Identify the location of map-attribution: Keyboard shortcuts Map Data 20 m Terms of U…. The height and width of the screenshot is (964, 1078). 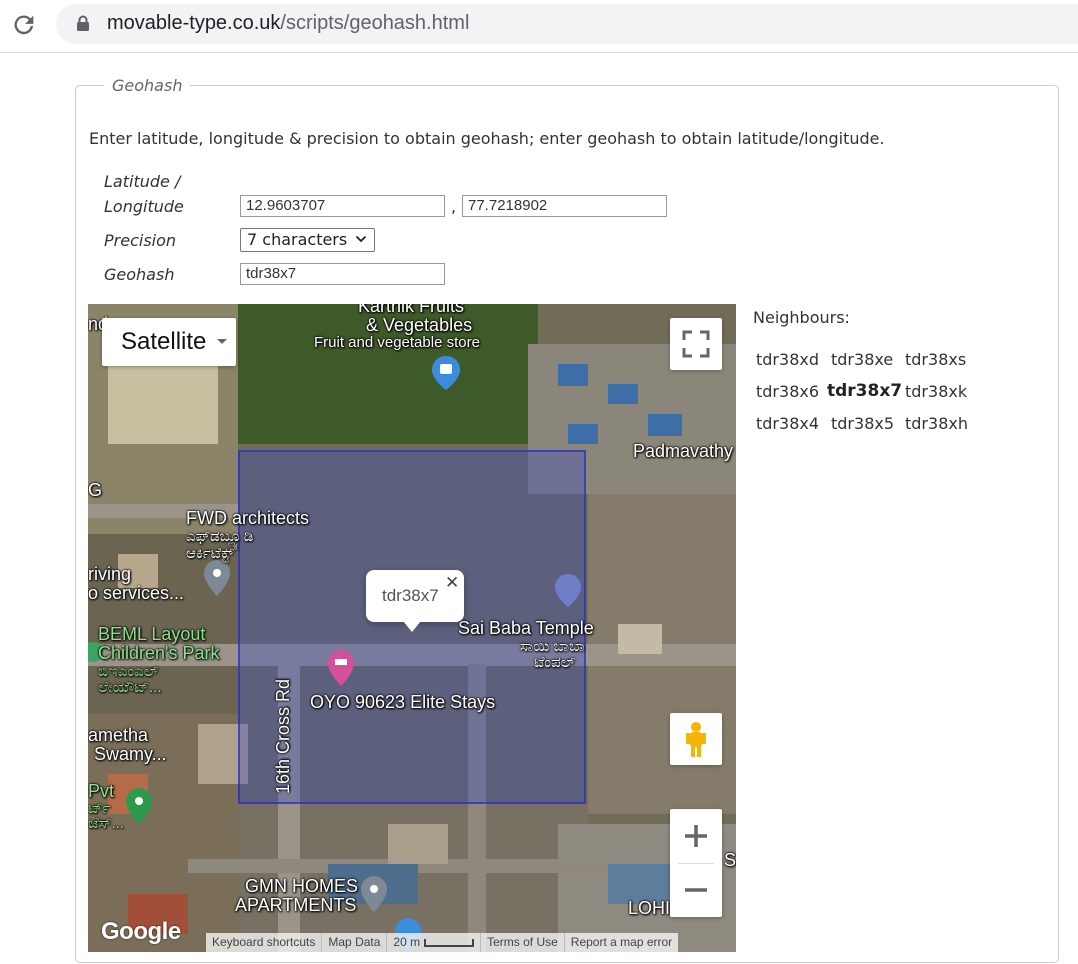
(442, 942).